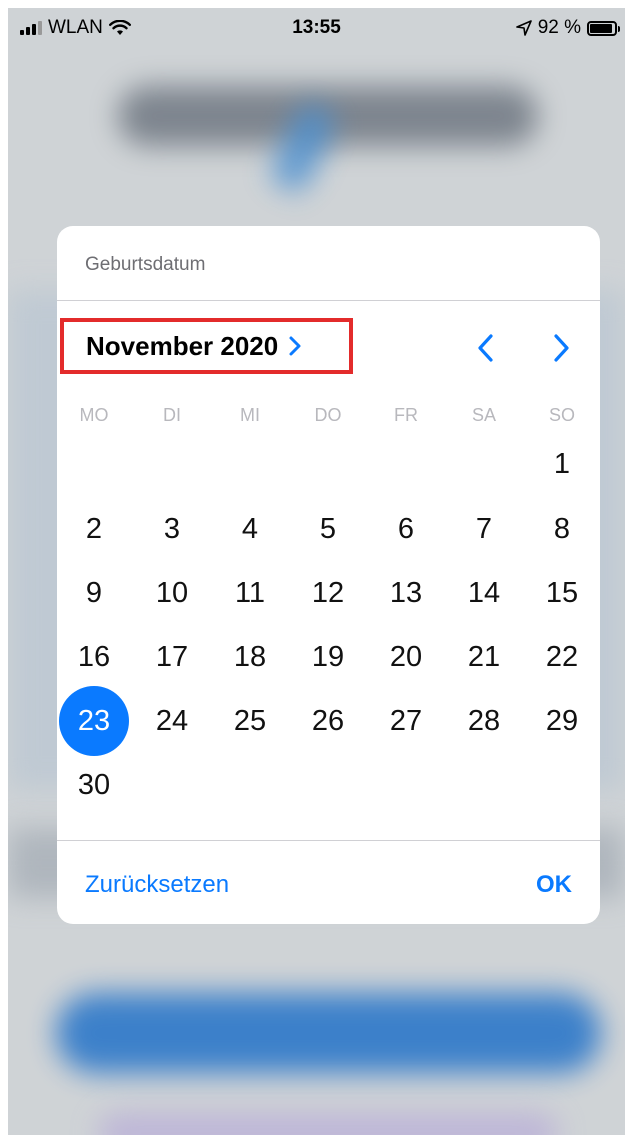  What do you see at coordinates (484, 721) in the screenshot?
I see `day-cell: 28` at bounding box center [484, 721].